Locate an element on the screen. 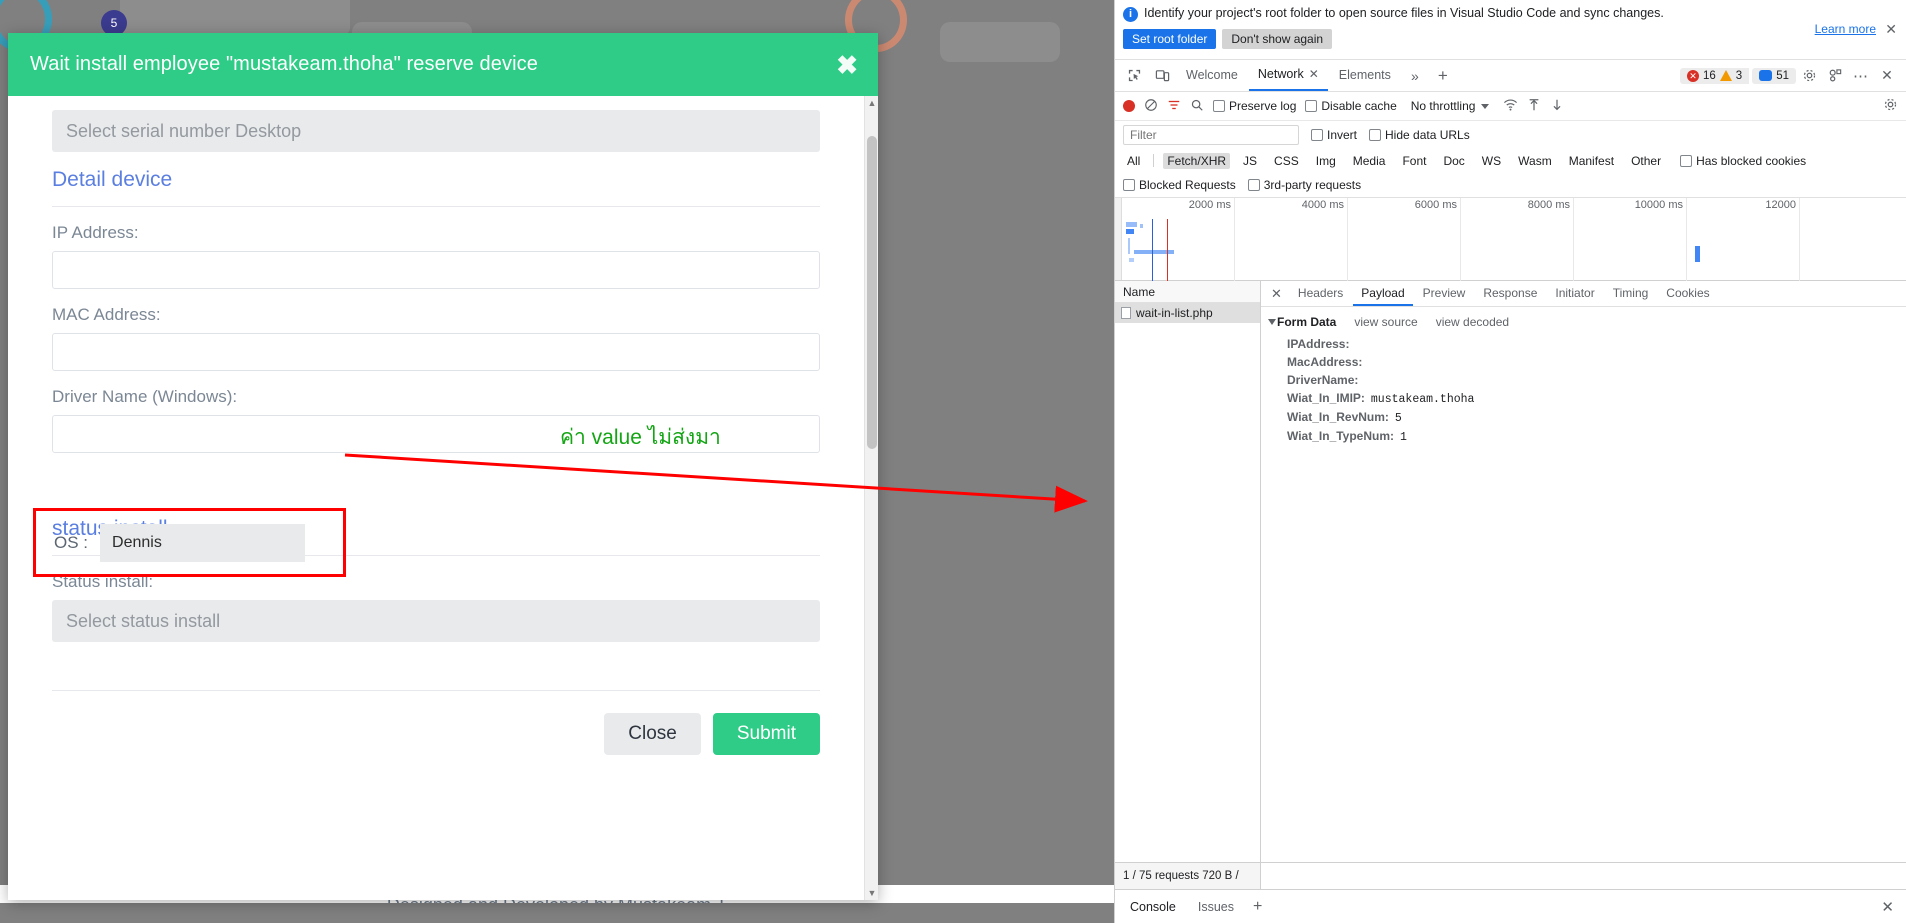  chevrons-right-icon: » is located at coordinates (1415, 76).